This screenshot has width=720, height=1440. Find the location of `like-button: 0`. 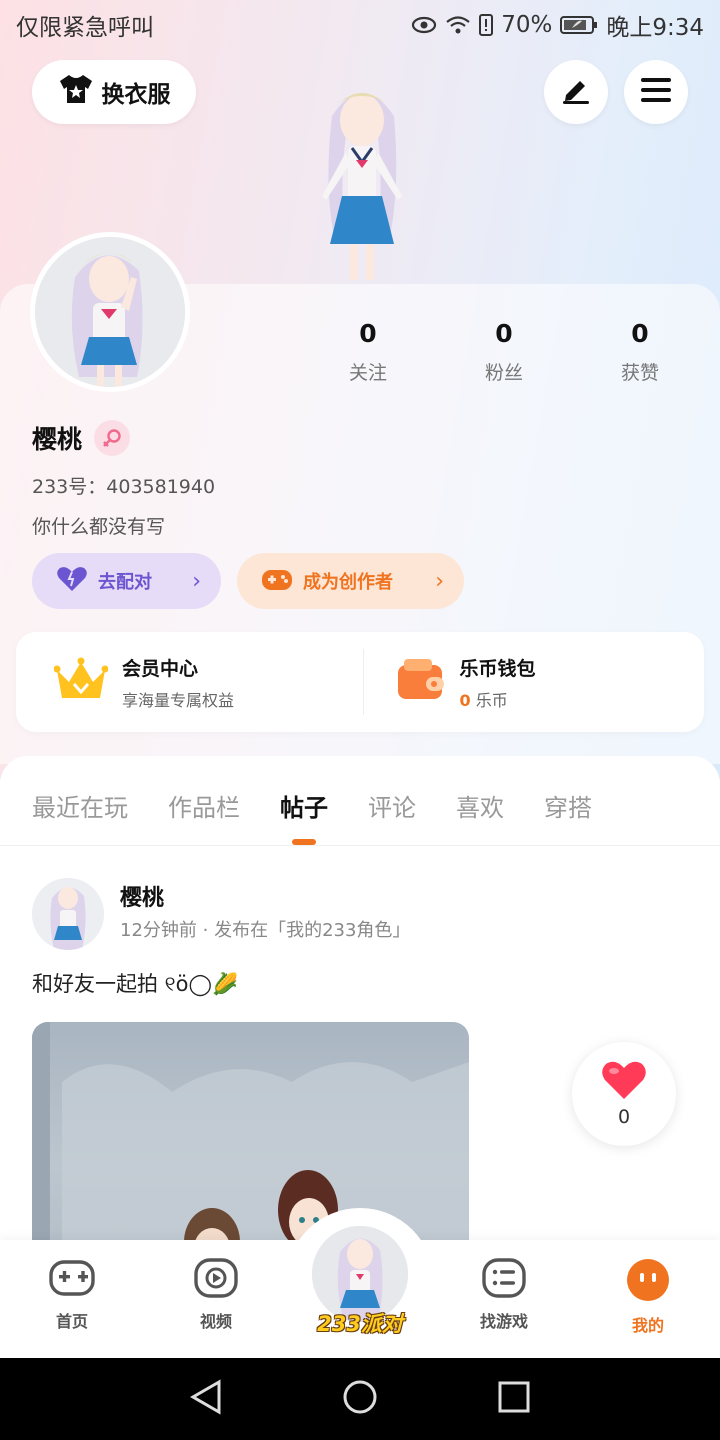

like-button: 0 is located at coordinates (624, 1094).